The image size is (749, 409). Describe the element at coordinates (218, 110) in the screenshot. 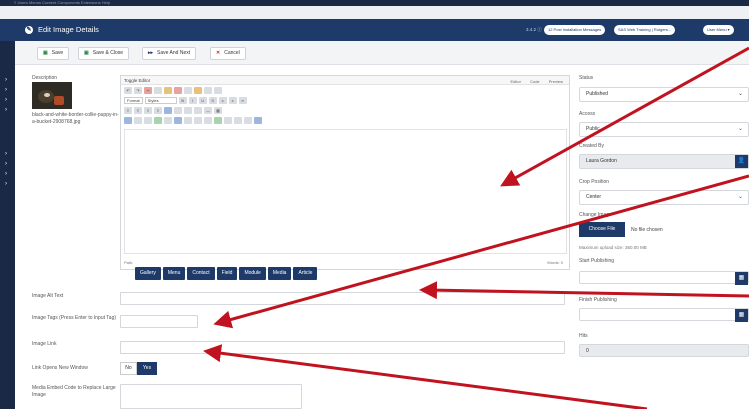

I see `table-icon: ▦` at that location.